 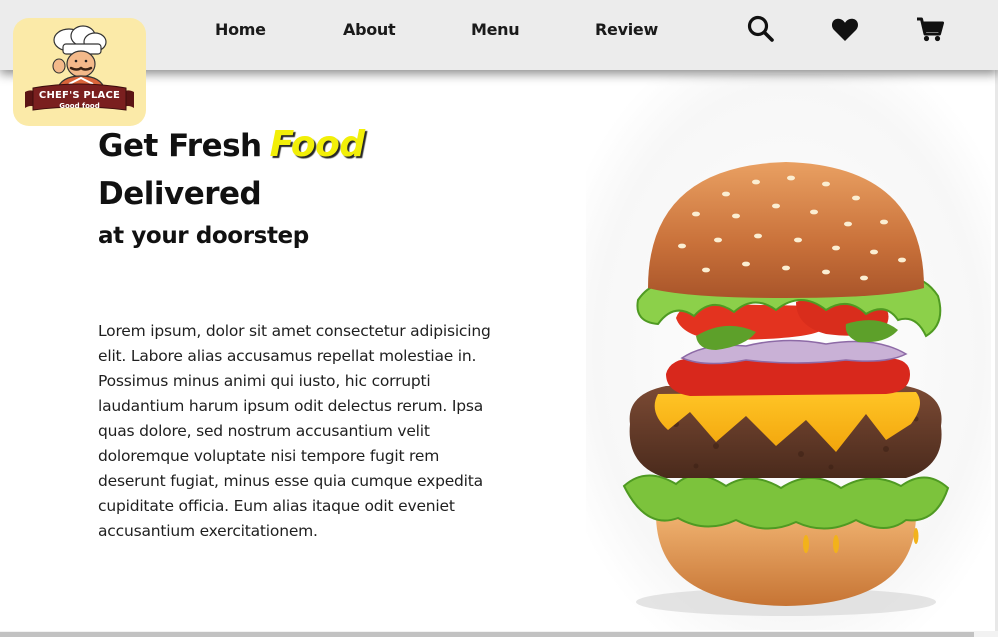 What do you see at coordinates (930, 29) in the screenshot?
I see `cart-icon` at bounding box center [930, 29].